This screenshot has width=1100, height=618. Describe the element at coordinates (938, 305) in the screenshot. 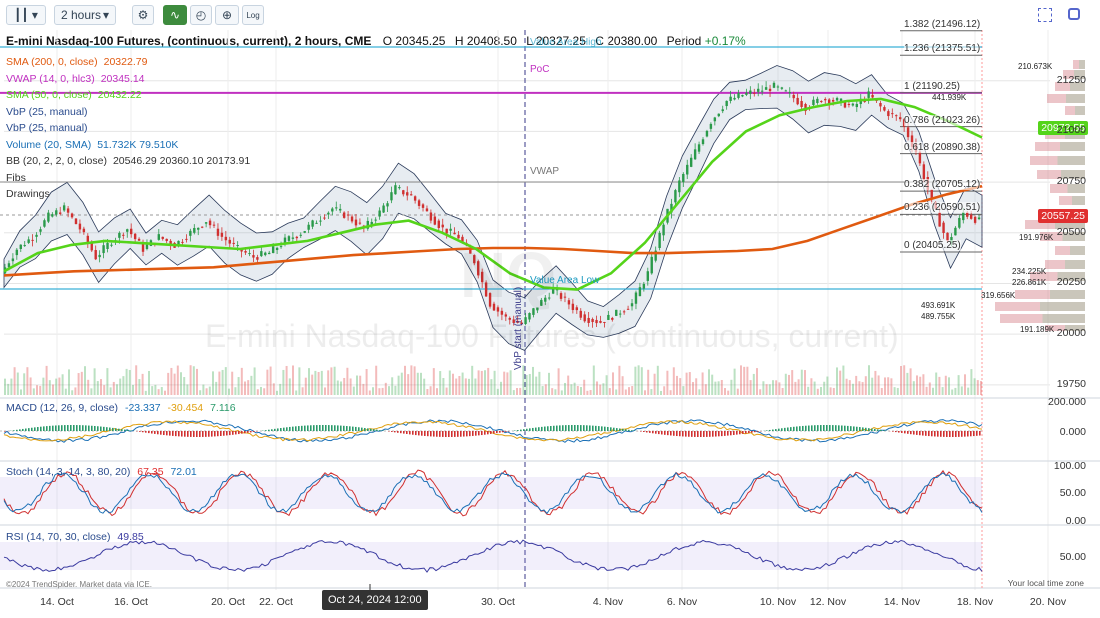

I see `vbp-volume-label: 493.691K` at that location.